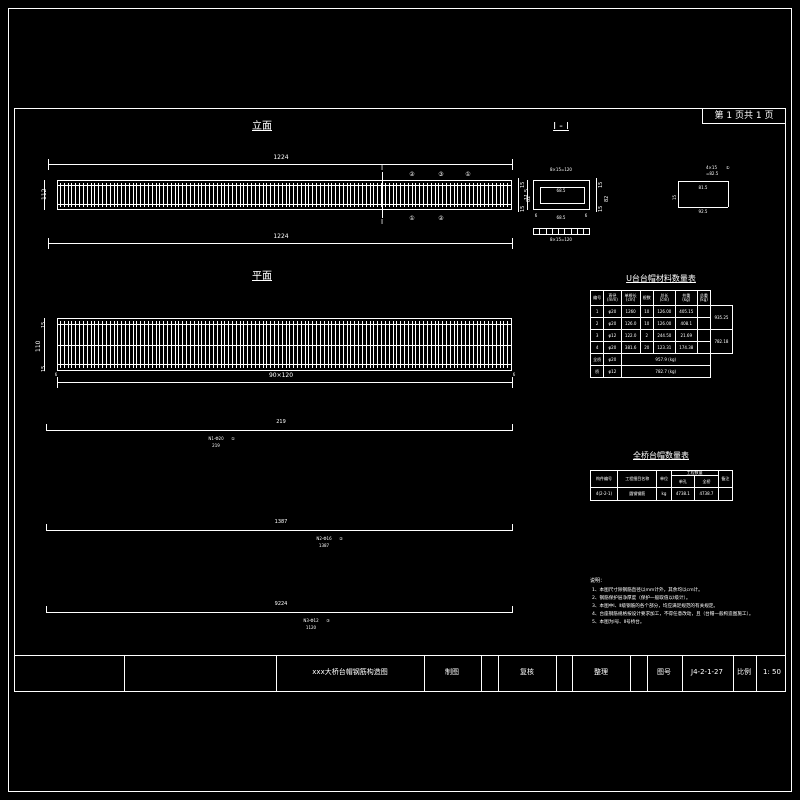 The width and height of the screenshot is (800, 800). I want to click on elevation-label-right-2: ②, so click(441, 218).